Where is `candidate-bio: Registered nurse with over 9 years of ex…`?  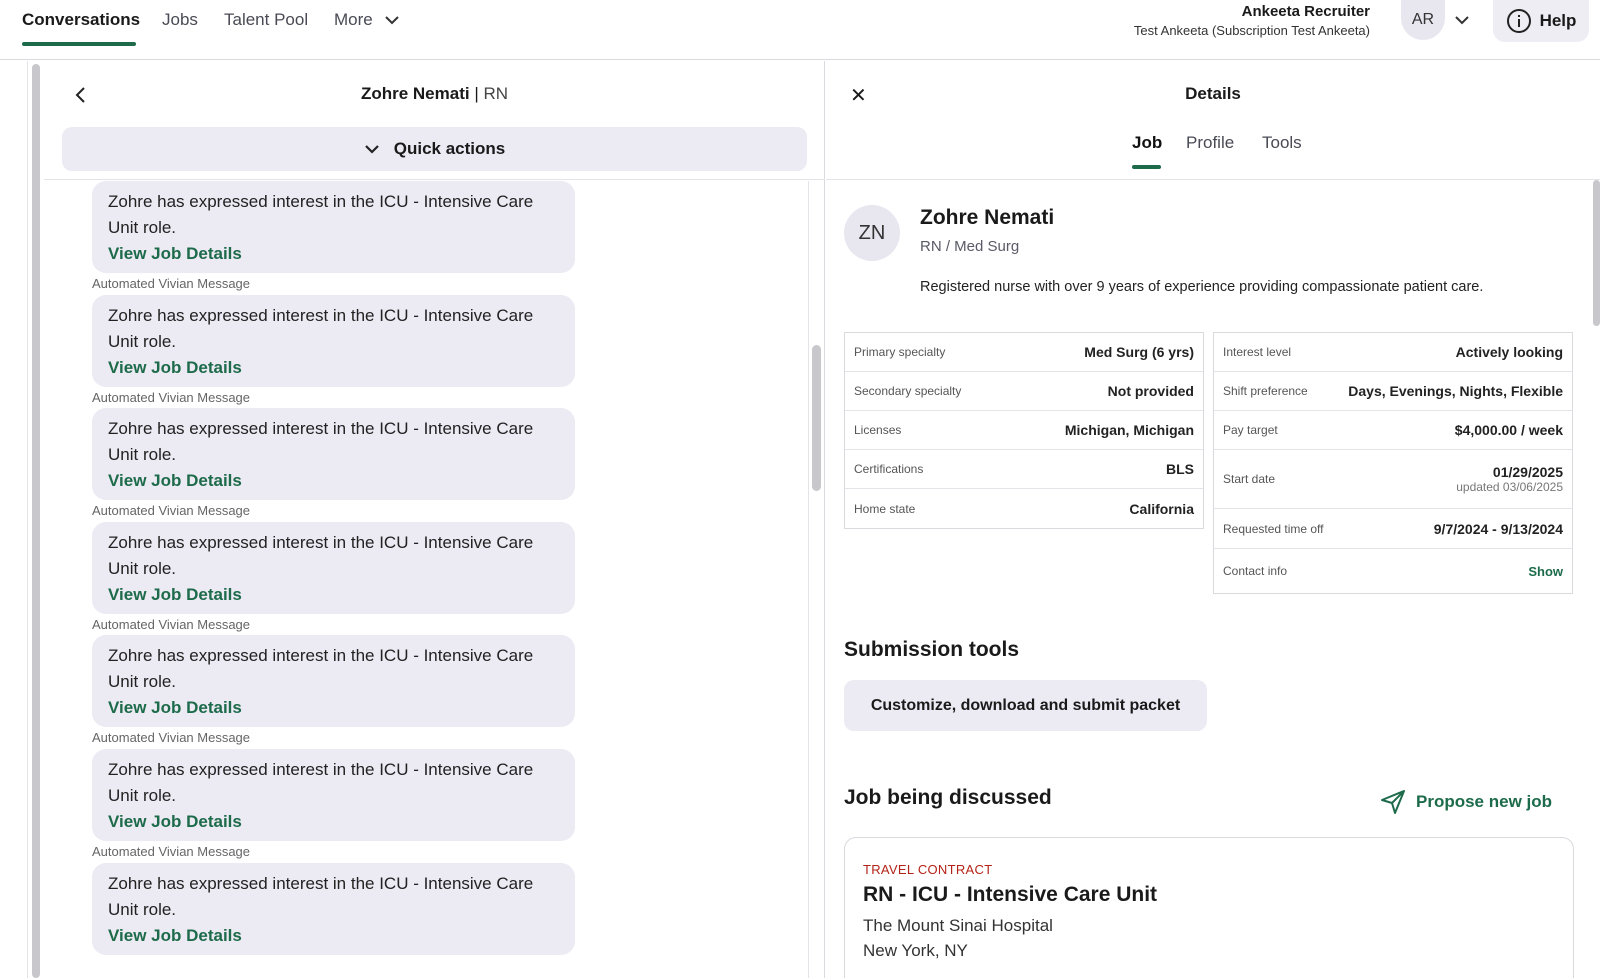 candidate-bio: Registered nurse with over 9 years of ex… is located at coordinates (1202, 287).